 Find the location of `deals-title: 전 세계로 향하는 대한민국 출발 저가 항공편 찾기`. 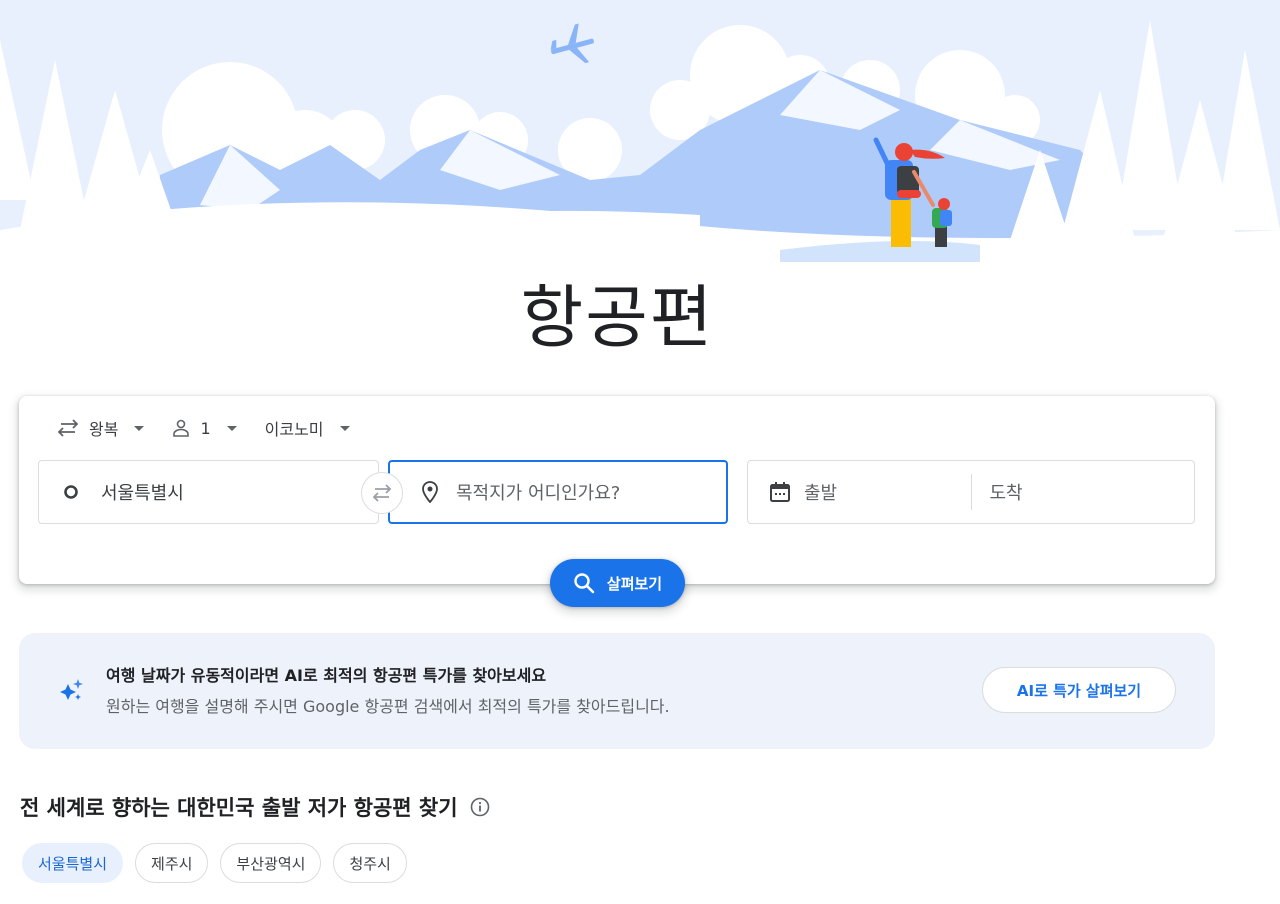

deals-title: 전 세계로 향하는 대한민국 출발 저가 항공편 찾기 is located at coordinates (239, 808).